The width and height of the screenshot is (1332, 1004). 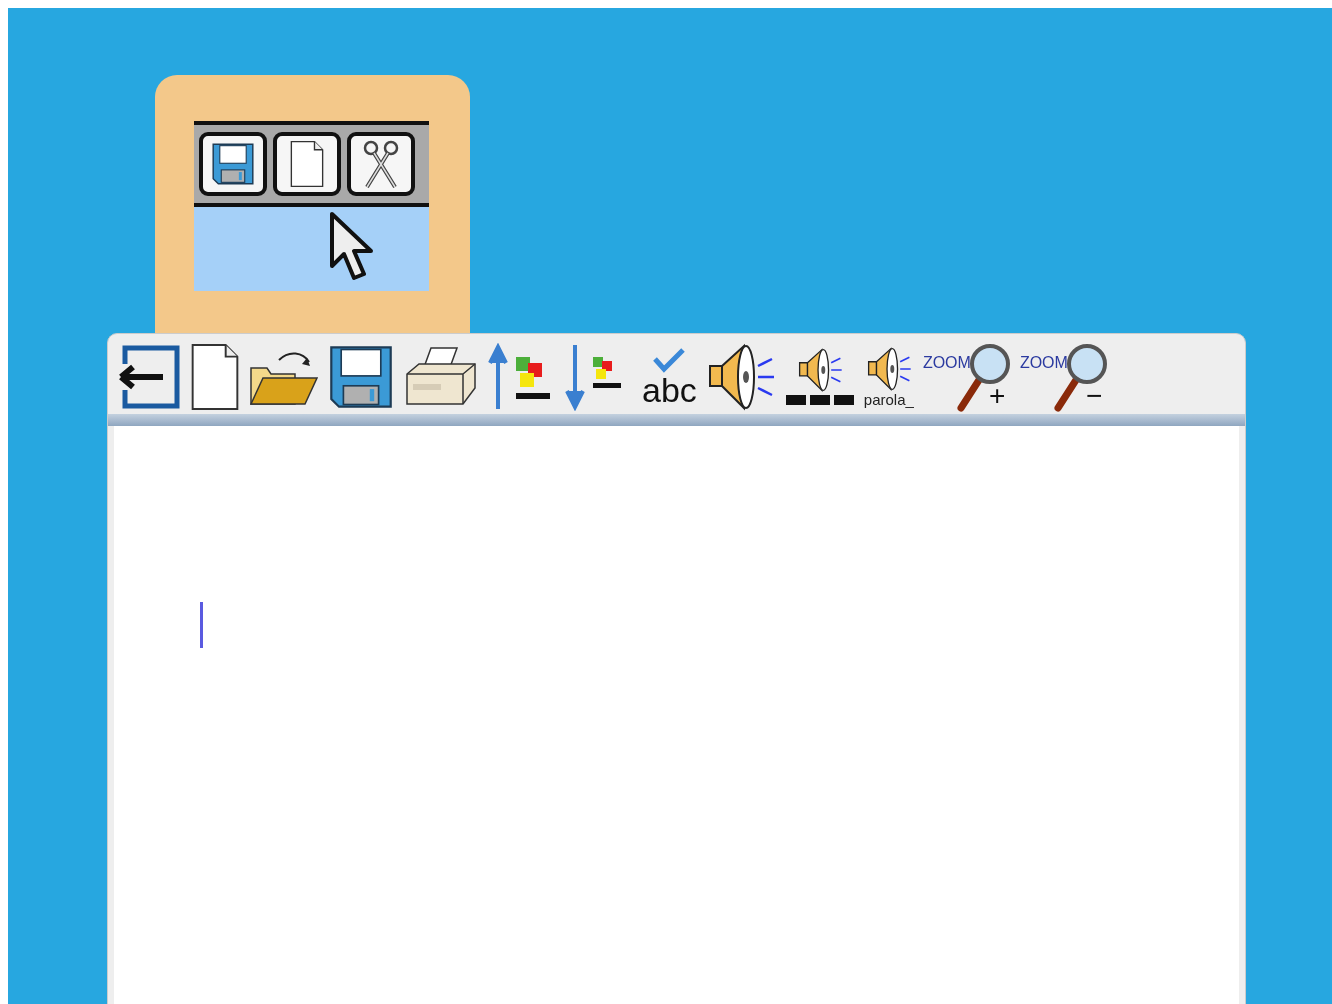 What do you see at coordinates (1063, 377) in the screenshot?
I see `zoom-button: ZOOM −` at bounding box center [1063, 377].